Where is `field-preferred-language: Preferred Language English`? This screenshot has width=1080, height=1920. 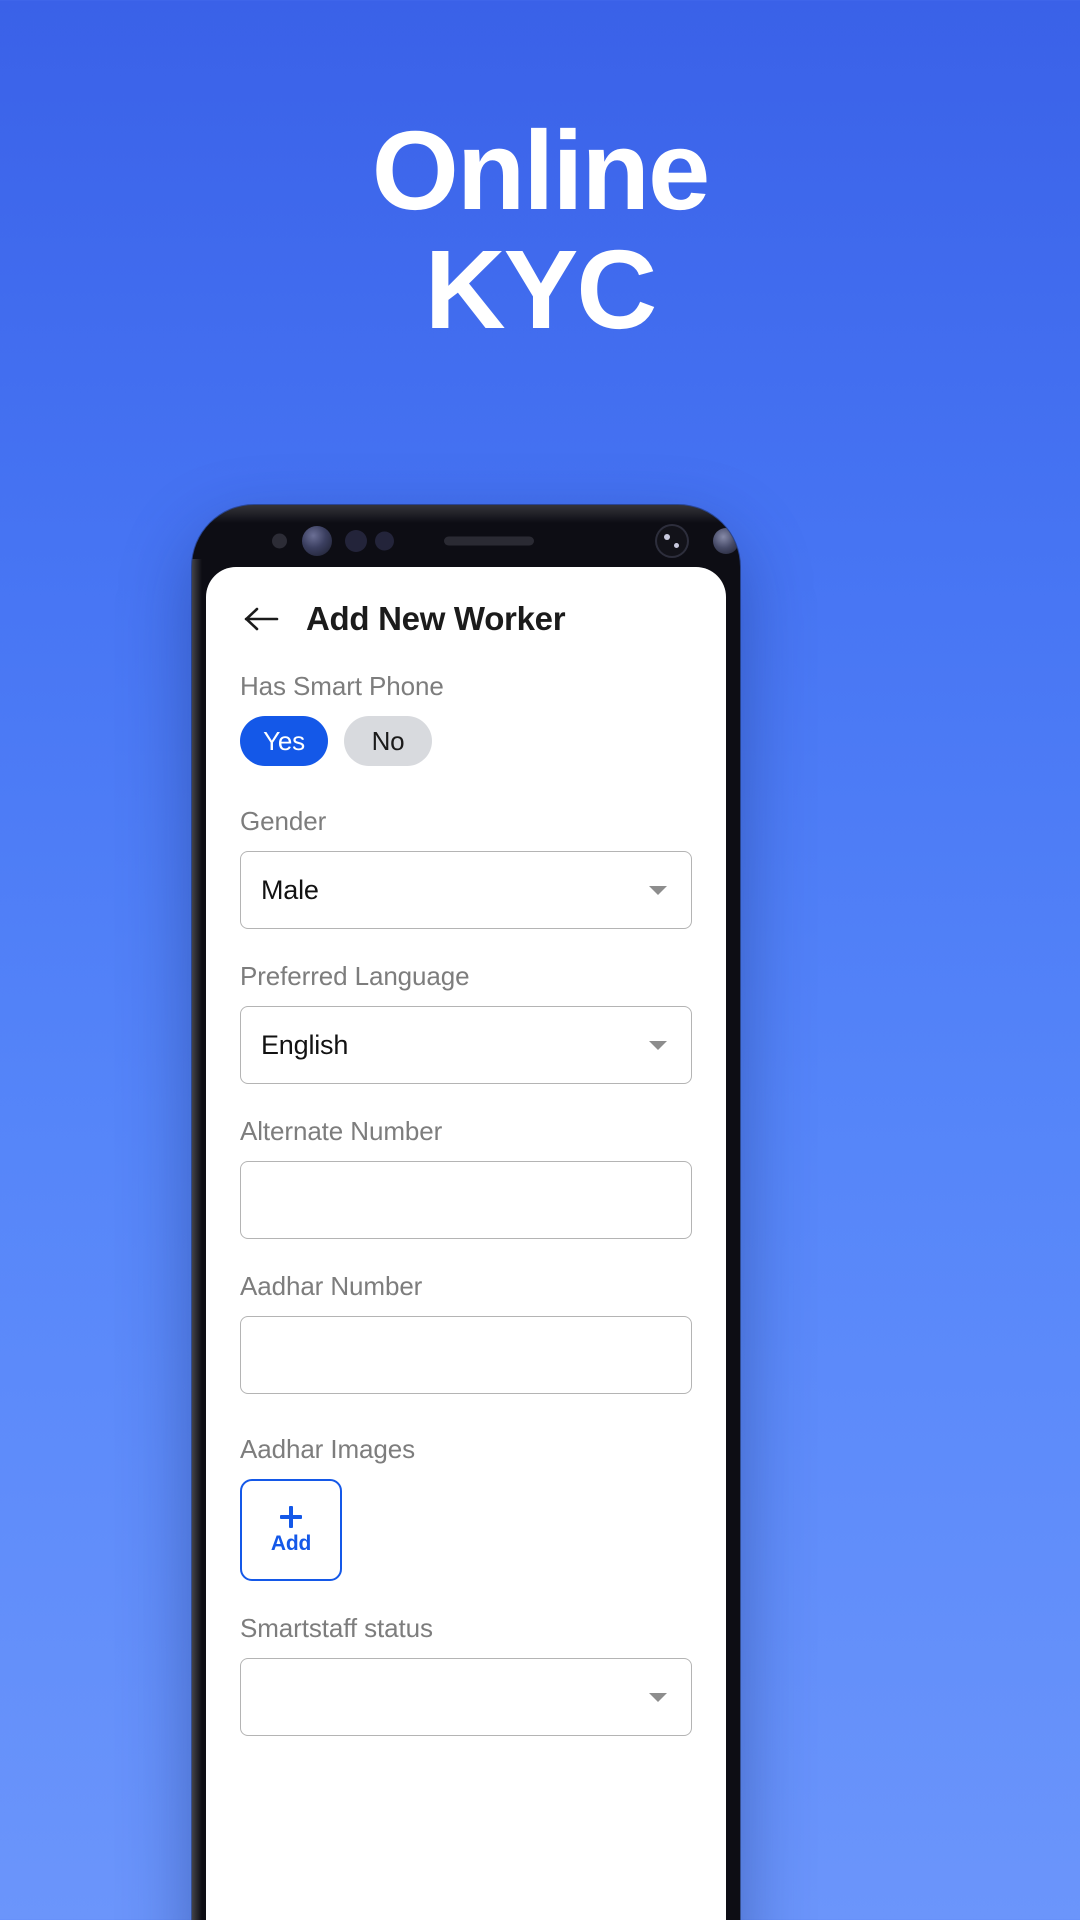
field-preferred-language: Preferred Language English is located at coordinates (466, 1022).